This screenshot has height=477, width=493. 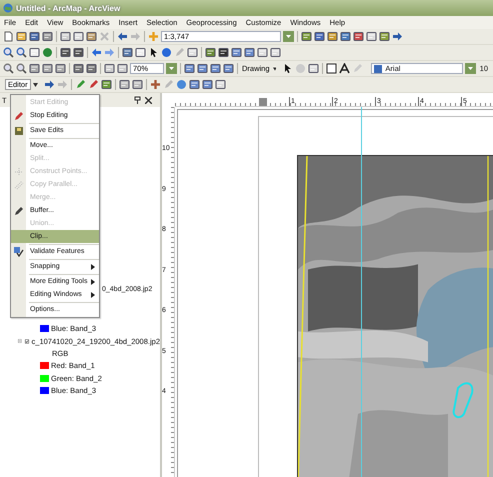 What do you see at coordinates (122, 36) in the screenshot?
I see `undo-icon` at bounding box center [122, 36].